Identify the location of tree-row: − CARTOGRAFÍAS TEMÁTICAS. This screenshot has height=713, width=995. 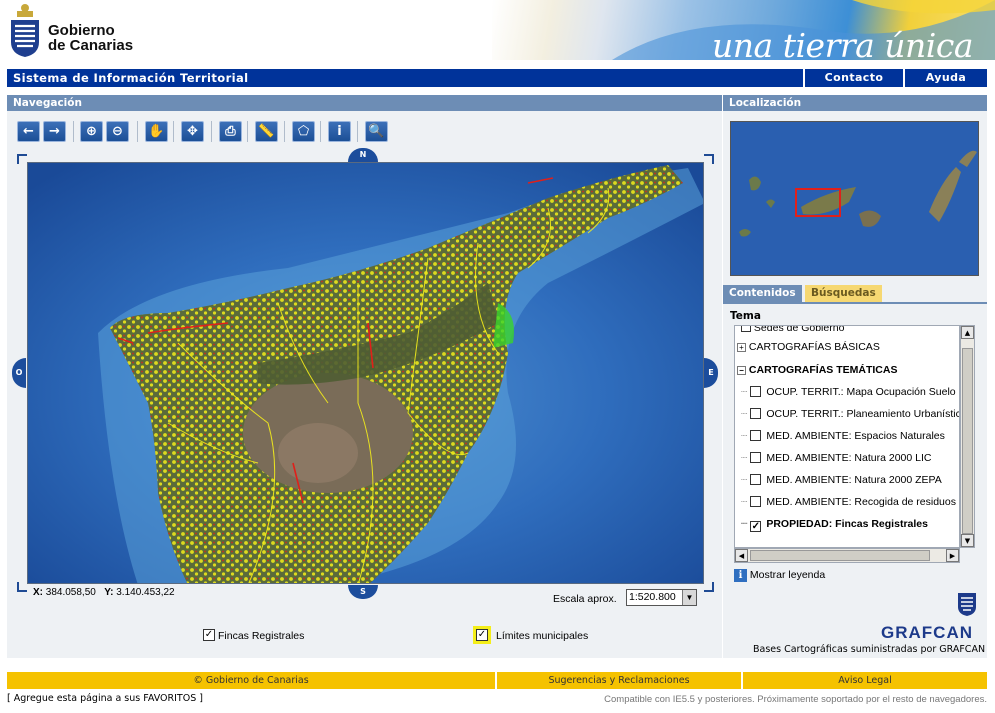
(817, 370).